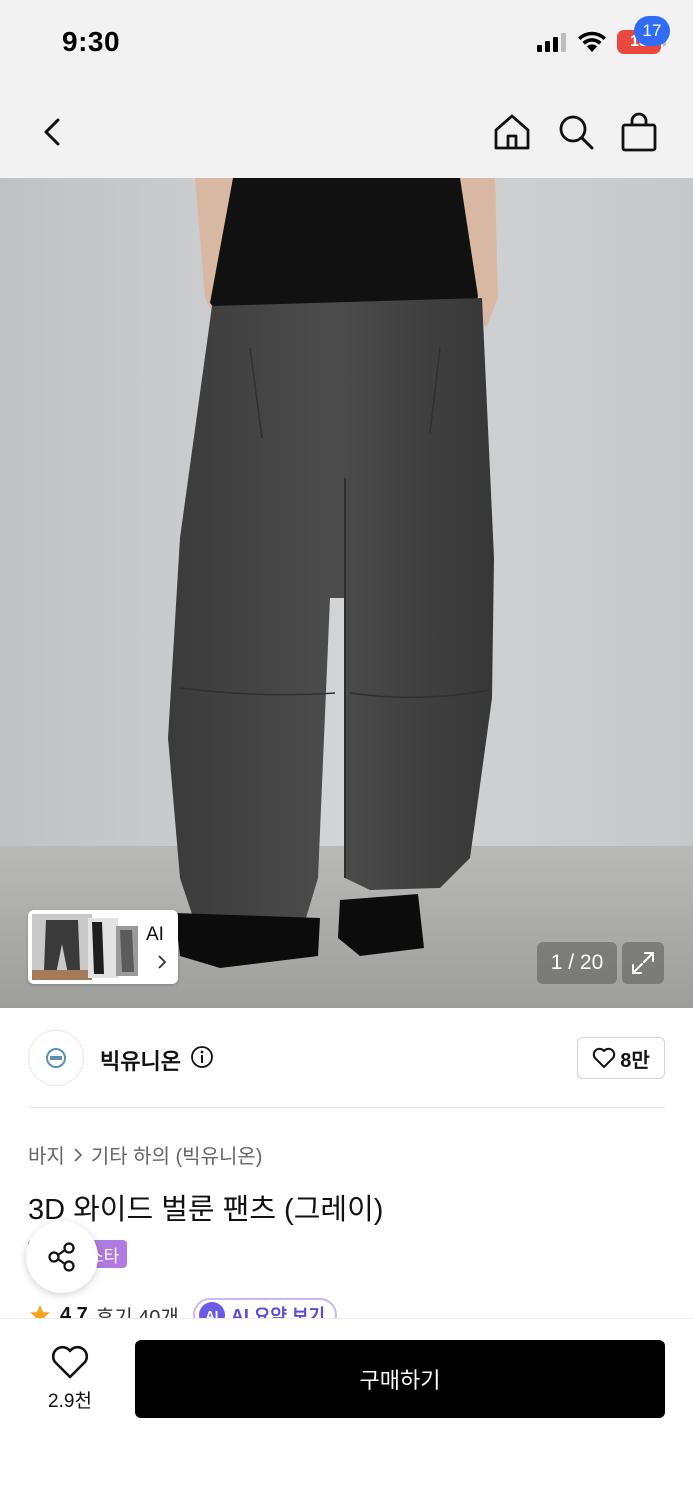 This screenshot has width=693, height=1500. Describe the element at coordinates (577, 963) in the screenshot. I see `image-page-counter: 1 / 20` at that location.